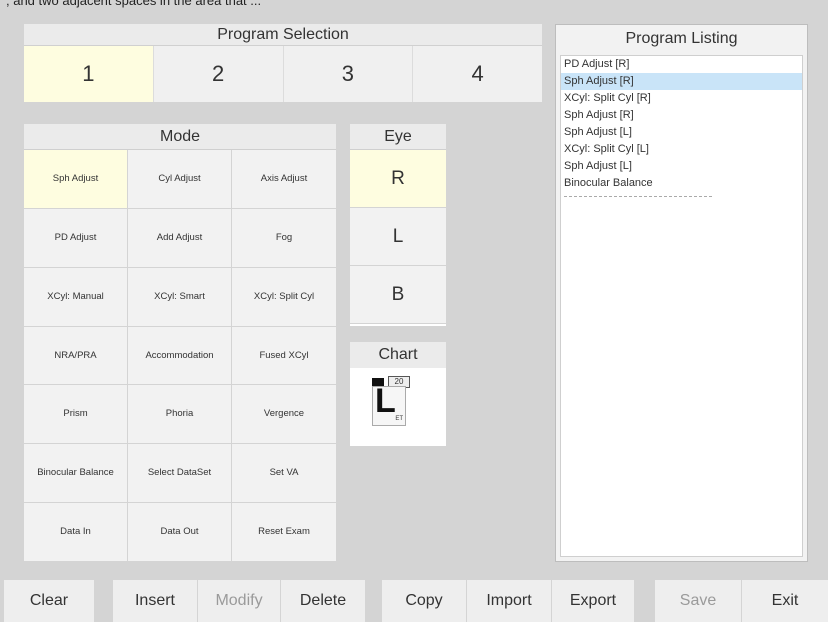  I want to click on chart-letter-sub: ET, so click(399, 419).